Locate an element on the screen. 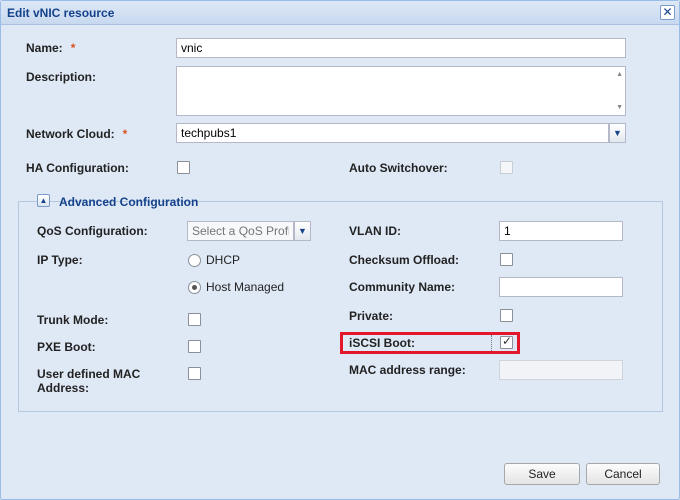 The height and width of the screenshot is (500, 680). collapse-icon: ▲ is located at coordinates (43, 200).